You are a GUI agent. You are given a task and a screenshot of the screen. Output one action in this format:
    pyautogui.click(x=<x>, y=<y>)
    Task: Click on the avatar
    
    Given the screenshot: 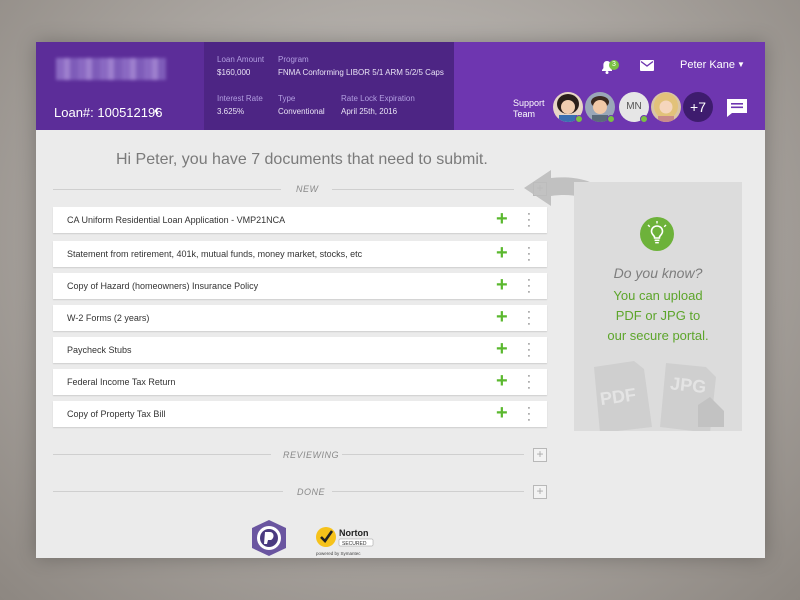 What is the action you would take?
    pyautogui.click(x=666, y=107)
    